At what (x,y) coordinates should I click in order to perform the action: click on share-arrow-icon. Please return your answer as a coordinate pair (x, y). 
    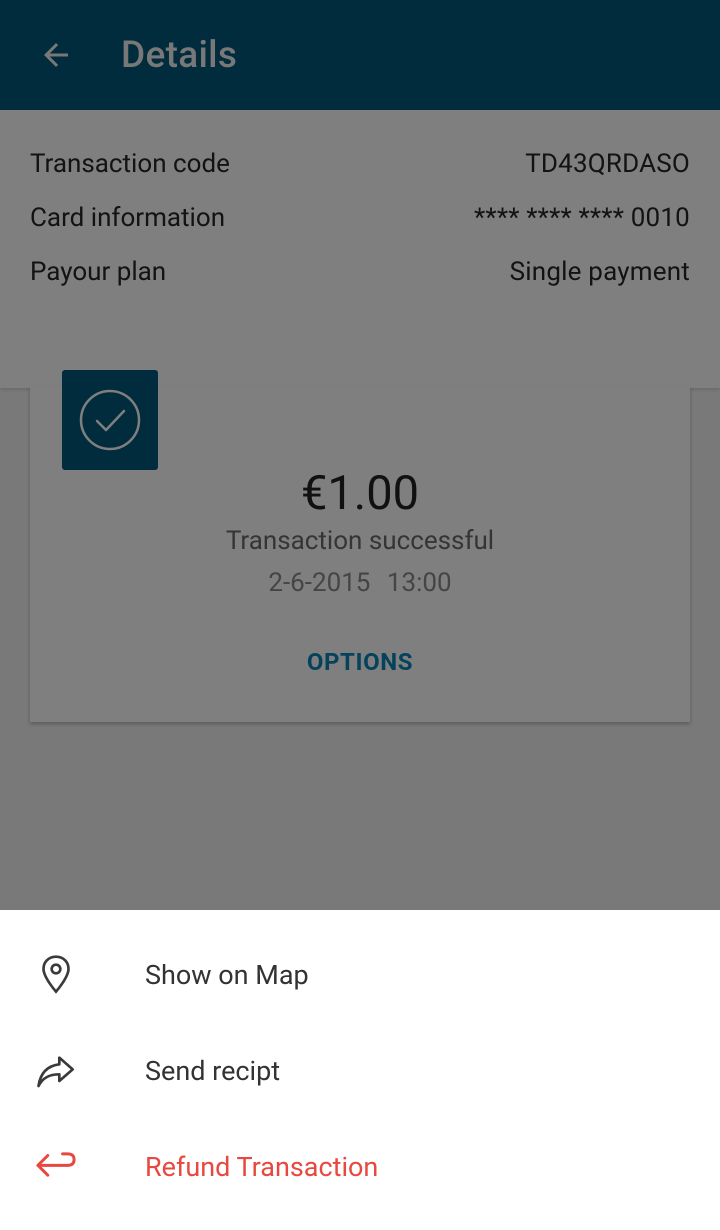
    Looking at the image, I should click on (56, 1071).